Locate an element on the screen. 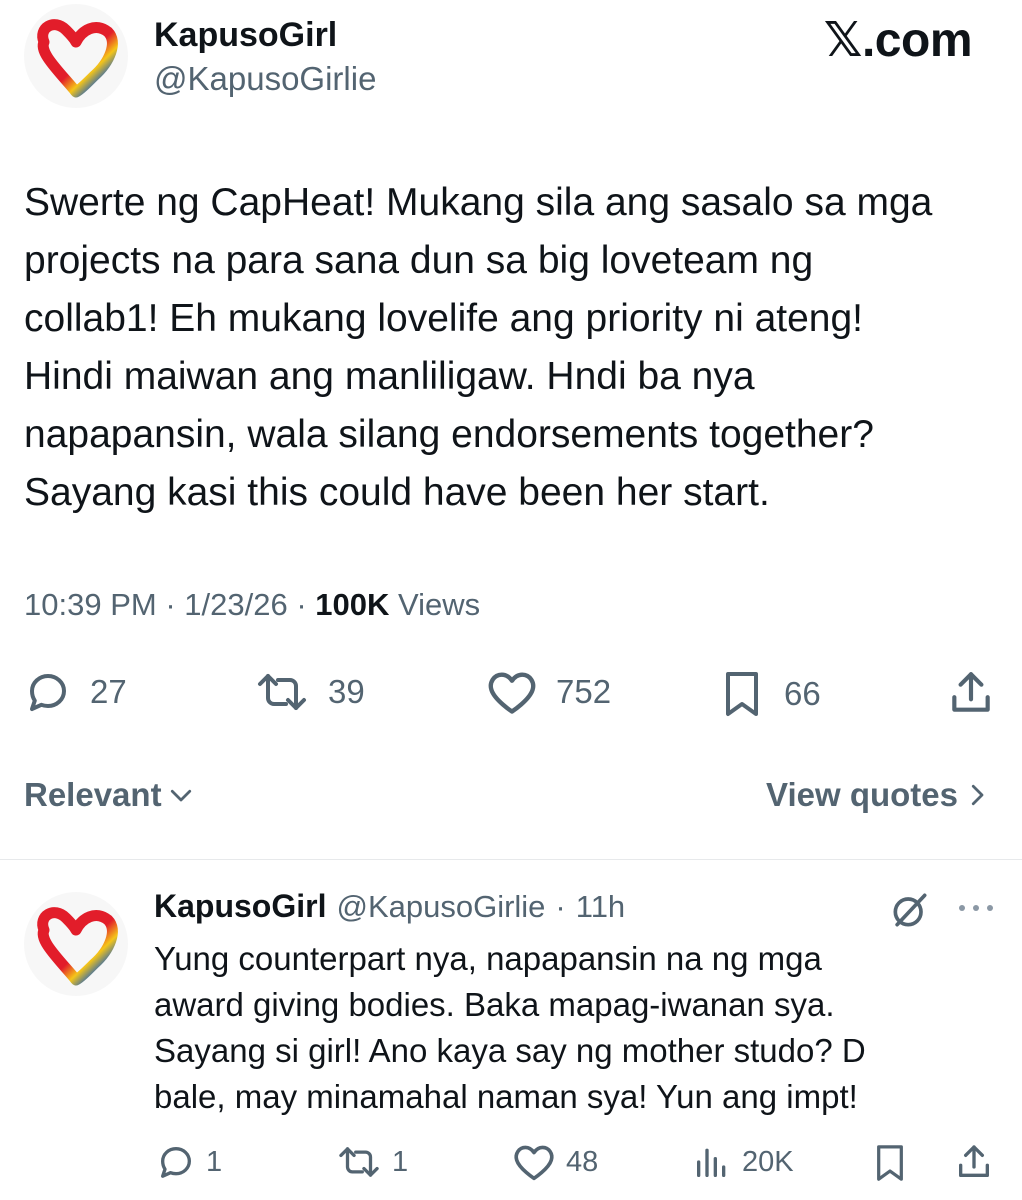 The image size is (1022, 1200). reply-share-button is located at coordinates (974, 1164).